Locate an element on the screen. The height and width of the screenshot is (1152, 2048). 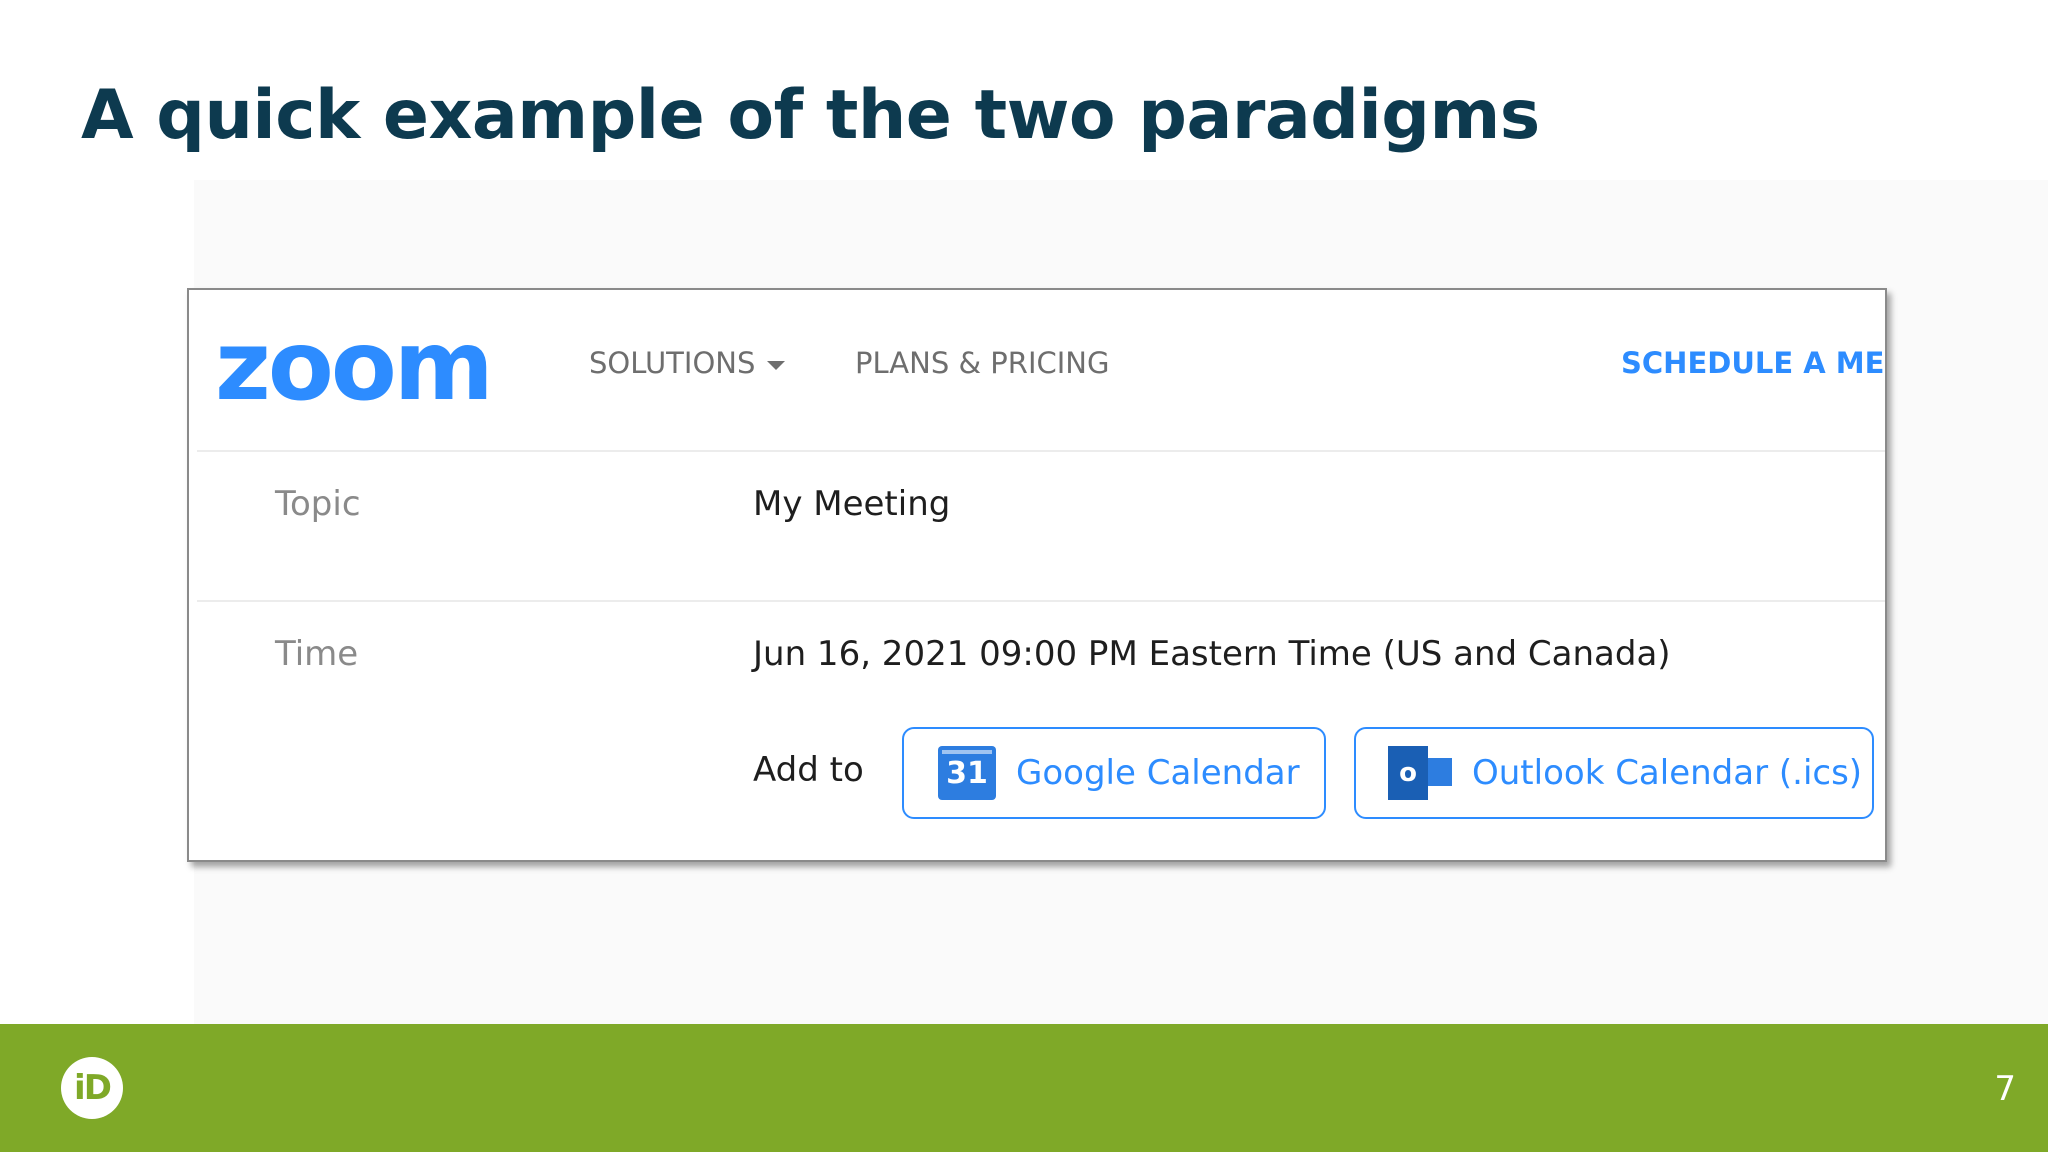
topic-value: My Meeting is located at coordinates (852, 504).